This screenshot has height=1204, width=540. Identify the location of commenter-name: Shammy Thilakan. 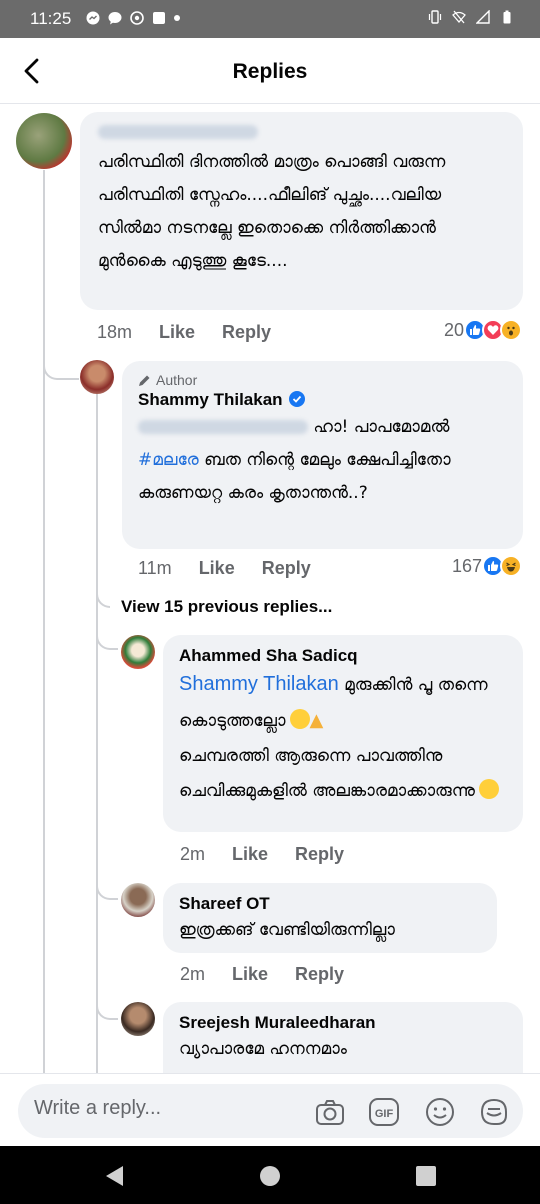
(322, 400).